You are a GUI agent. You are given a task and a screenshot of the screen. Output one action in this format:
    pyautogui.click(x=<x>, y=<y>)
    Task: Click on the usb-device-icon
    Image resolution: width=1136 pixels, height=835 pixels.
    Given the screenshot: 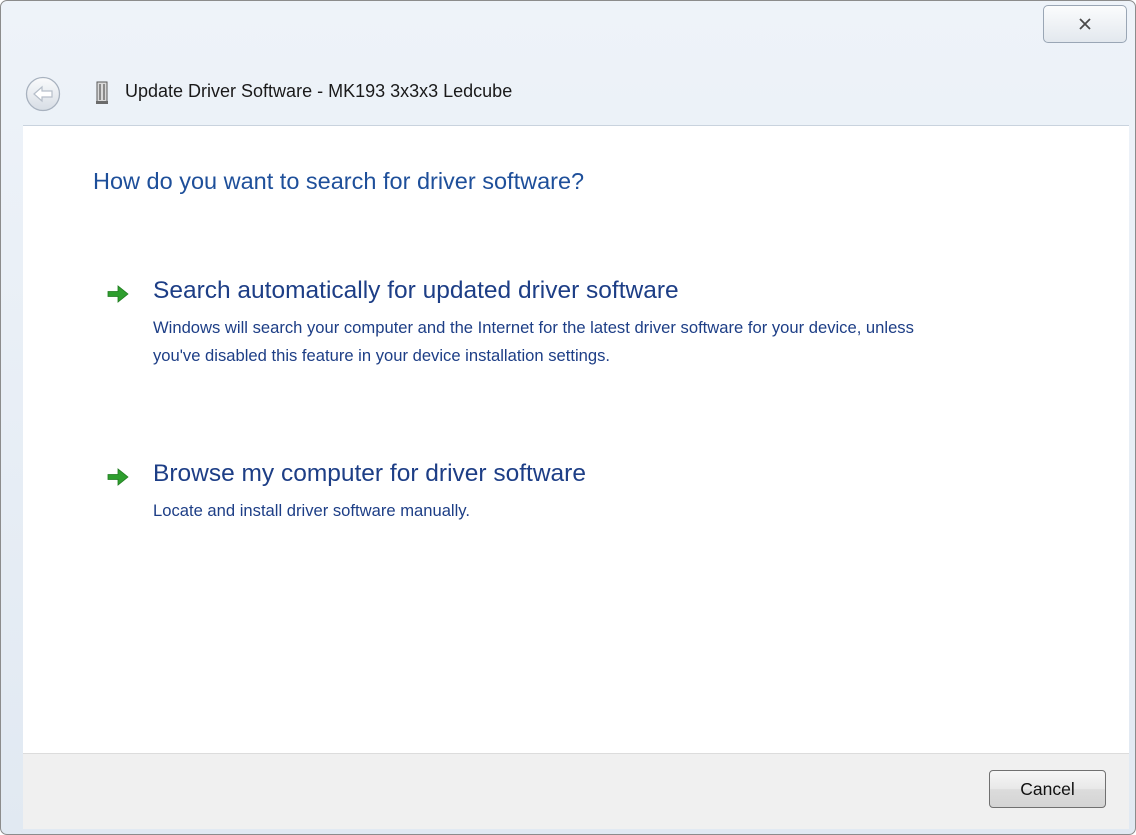 What is the action you would take?
    pyautogui.click(x=102, y=92)
    